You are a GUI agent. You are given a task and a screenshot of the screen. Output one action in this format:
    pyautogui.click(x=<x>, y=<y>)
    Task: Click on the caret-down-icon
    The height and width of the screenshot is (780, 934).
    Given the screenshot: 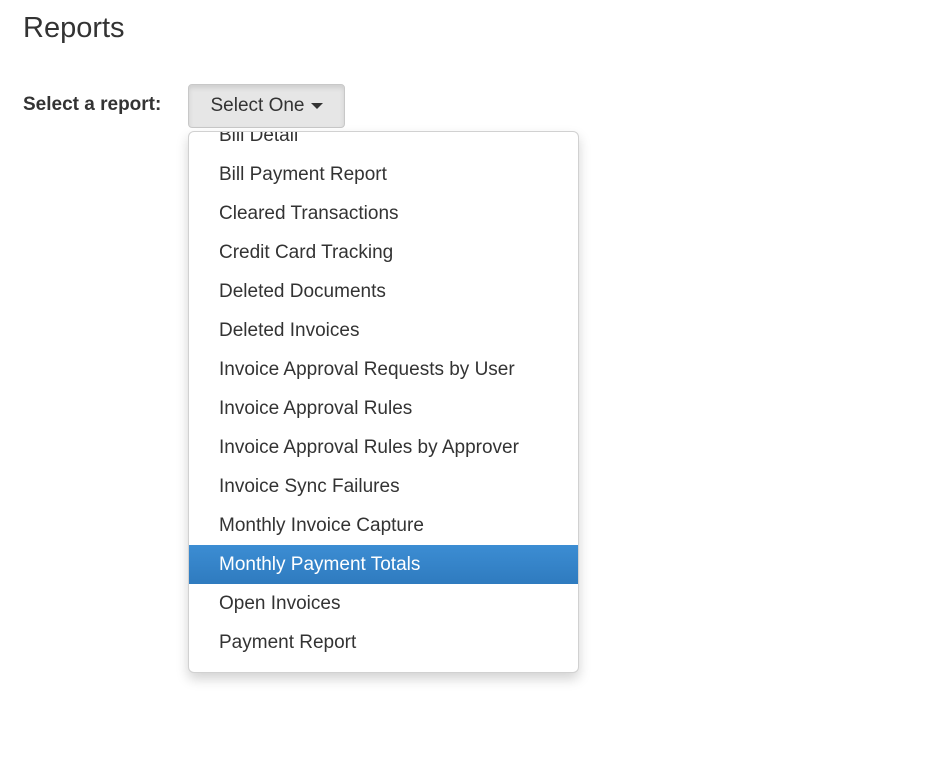 What is the action you would take?
    pyautogui.click(x=316, y=106)
    